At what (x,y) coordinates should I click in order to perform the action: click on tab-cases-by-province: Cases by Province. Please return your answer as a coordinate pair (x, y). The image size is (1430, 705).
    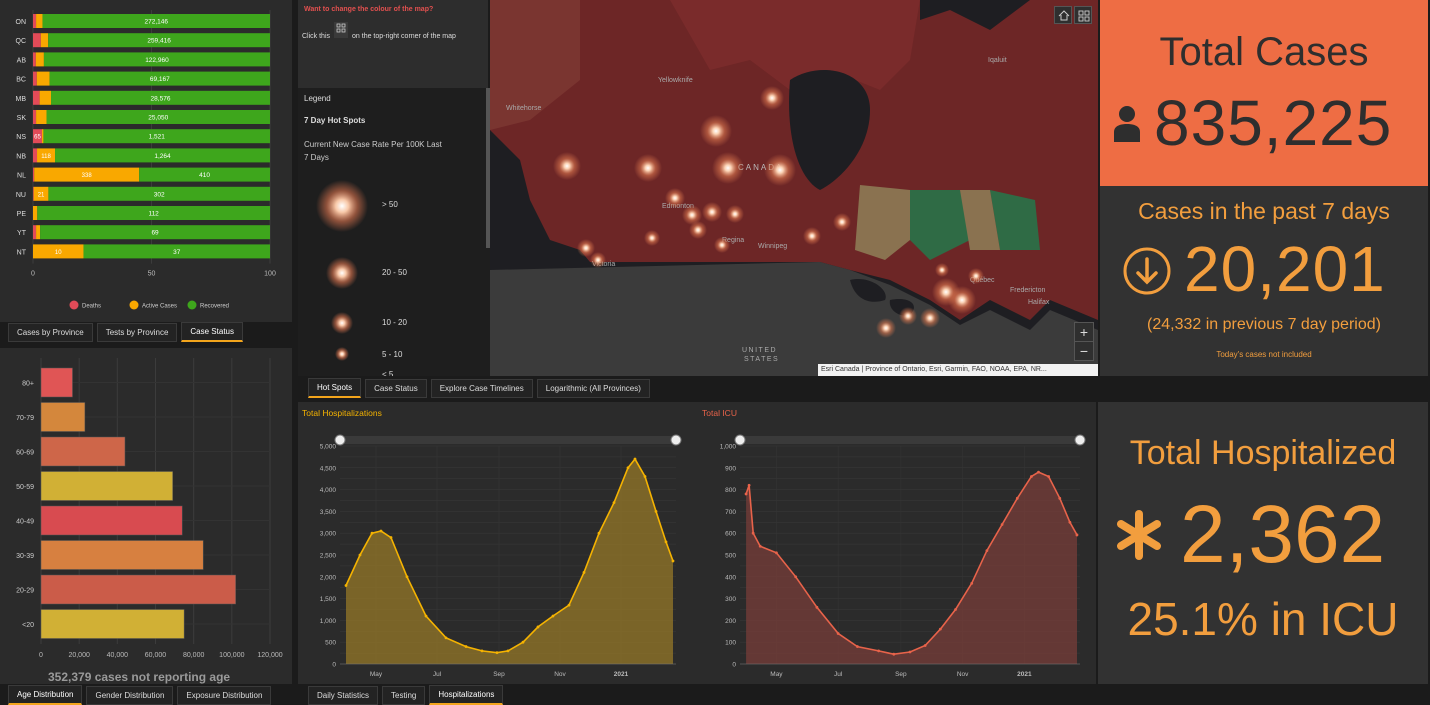
    Looking at the image, I should click on (50, 332).